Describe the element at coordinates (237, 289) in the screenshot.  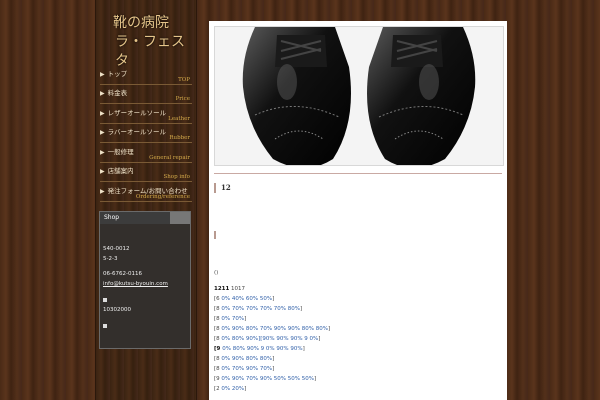
I see `summary-rest: 1017` at that location.